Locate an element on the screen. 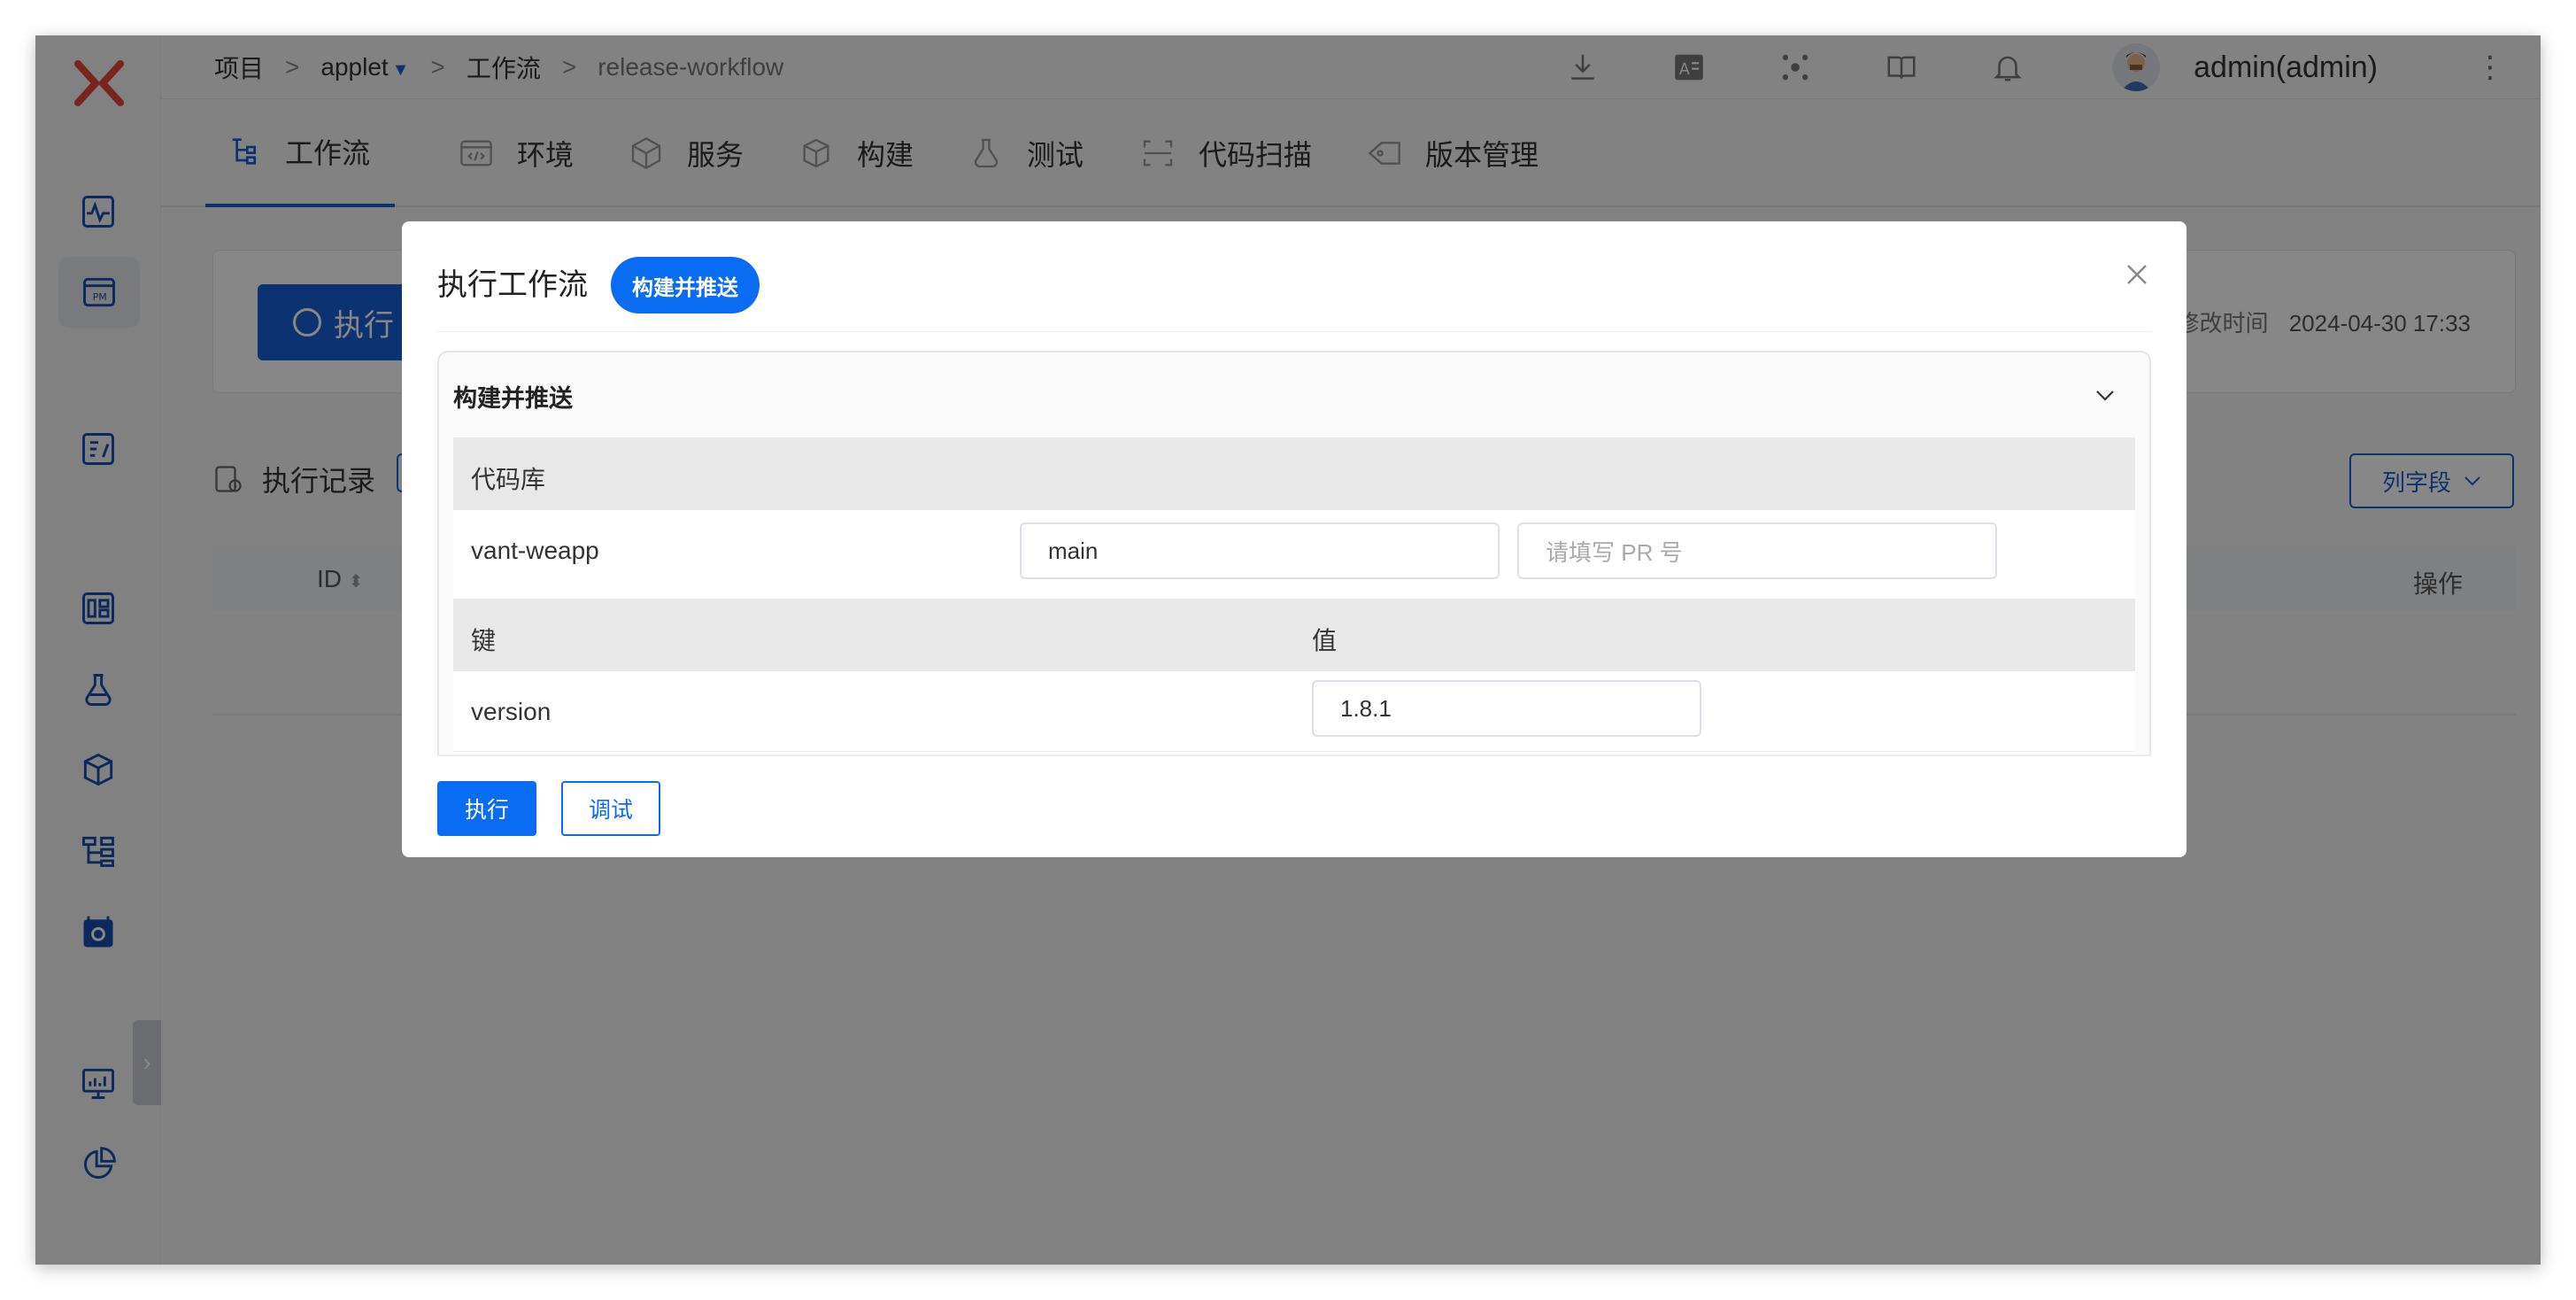 The image size is (2576, 1300). close-icon is located at coordinates (2137, 274).